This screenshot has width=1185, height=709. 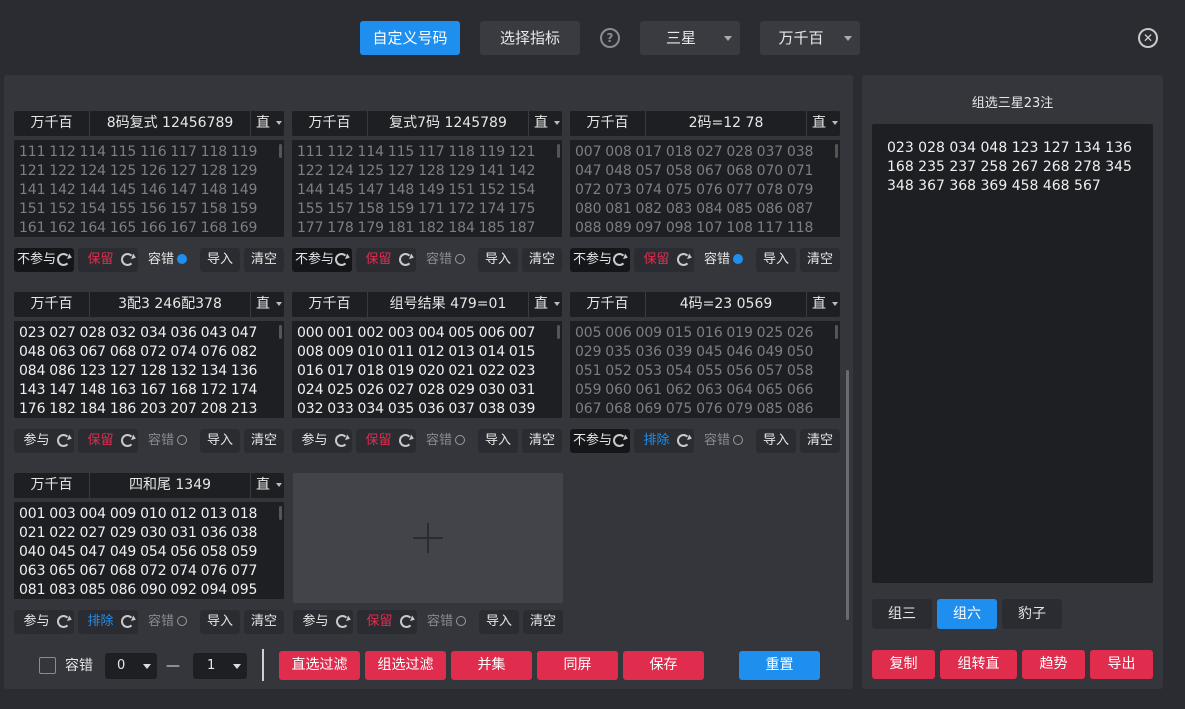 I want to click on add-condition-card, so click(x=428, y=538).